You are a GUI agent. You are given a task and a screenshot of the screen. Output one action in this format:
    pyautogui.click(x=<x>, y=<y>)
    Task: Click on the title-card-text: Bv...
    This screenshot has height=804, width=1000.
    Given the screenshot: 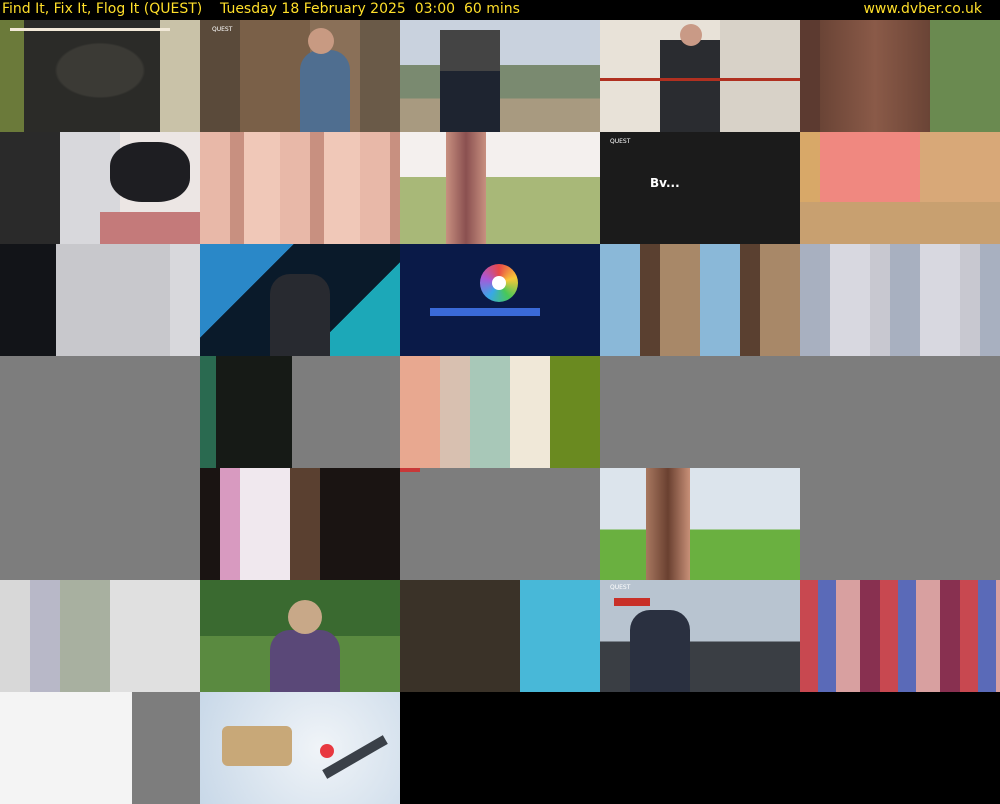 What is the action you would take?
    pyautogui.click(x=665, y=183)
    